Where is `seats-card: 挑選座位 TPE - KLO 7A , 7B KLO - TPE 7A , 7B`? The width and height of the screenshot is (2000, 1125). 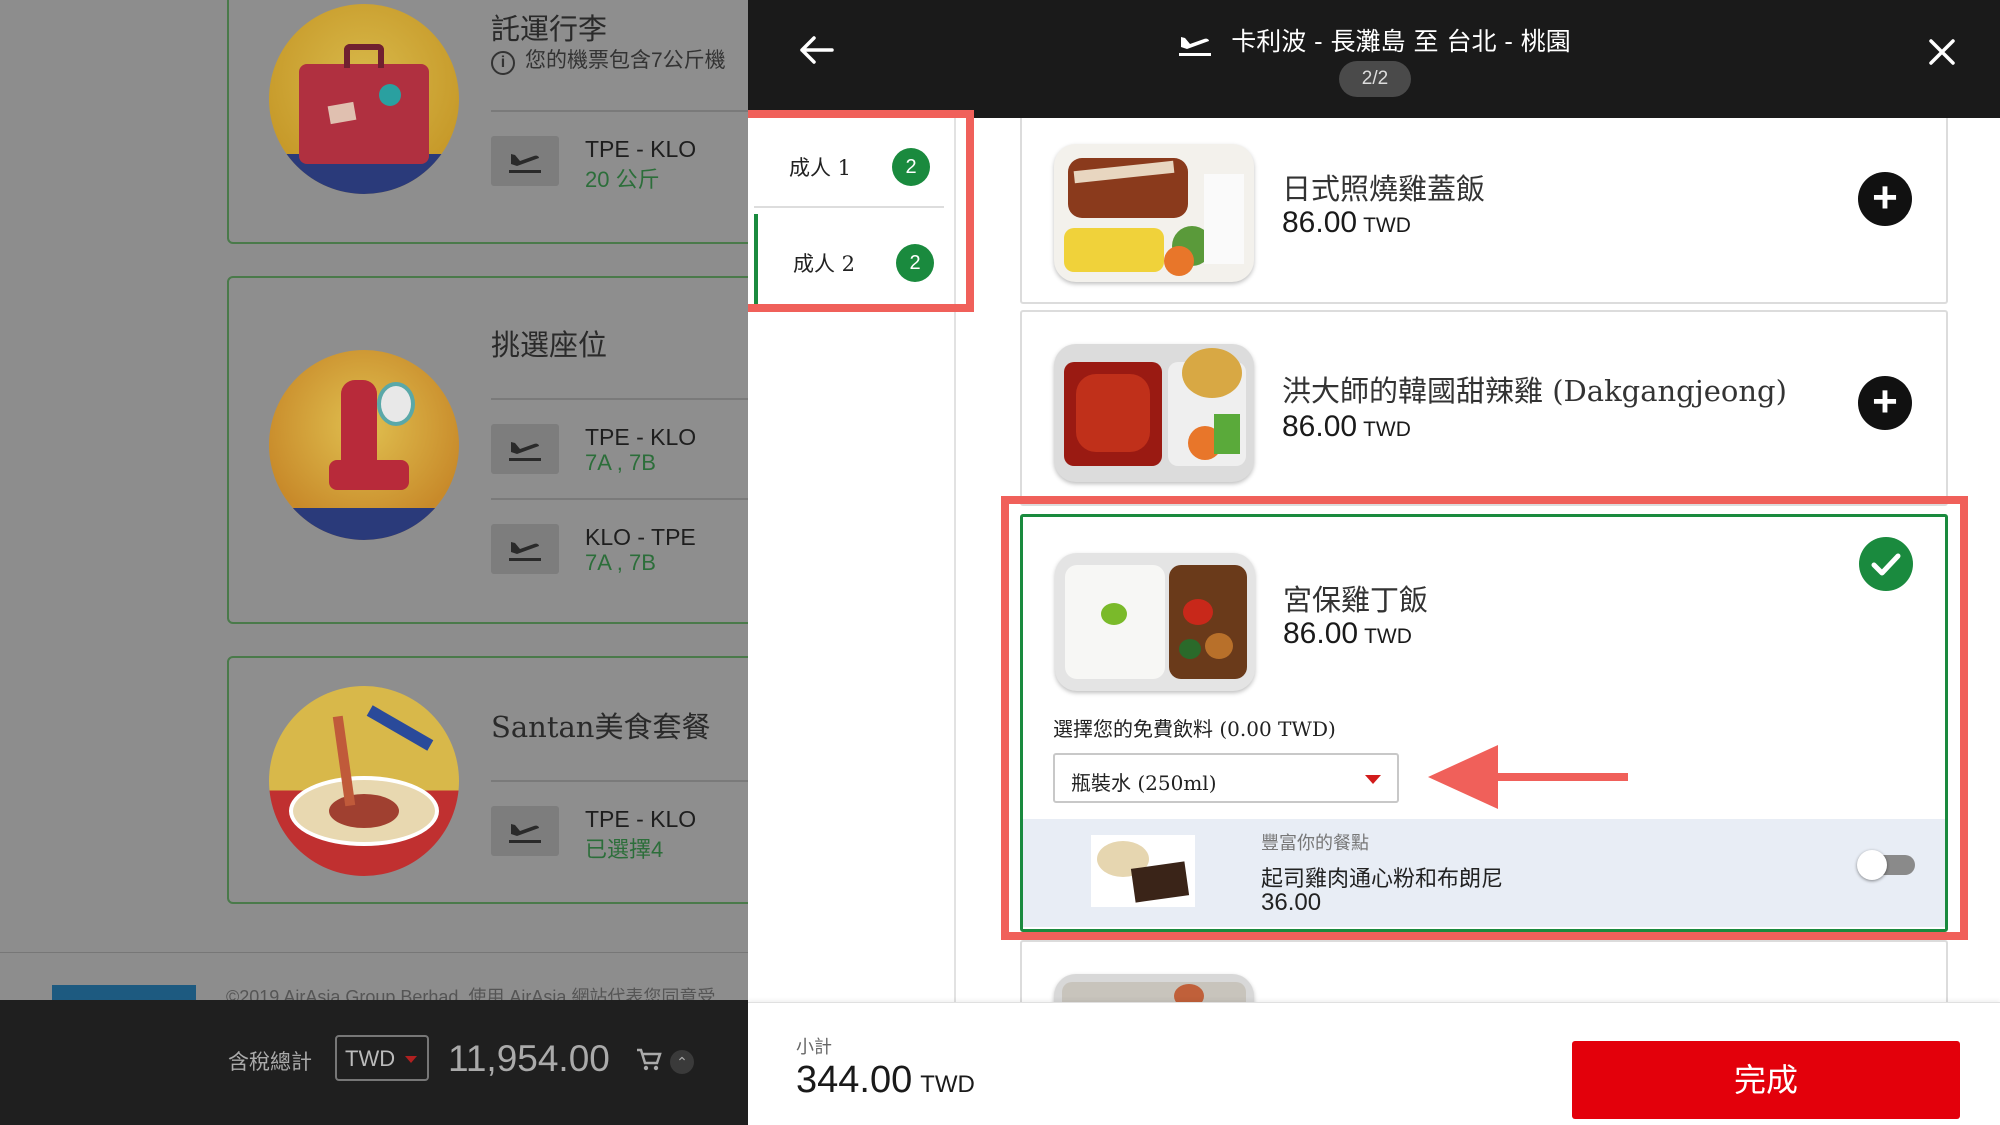 seats-card: 挑選座位 TPE - KLO 7A , 7B KLO - TPE 7A , 7B is located at coordinates (487, 450).